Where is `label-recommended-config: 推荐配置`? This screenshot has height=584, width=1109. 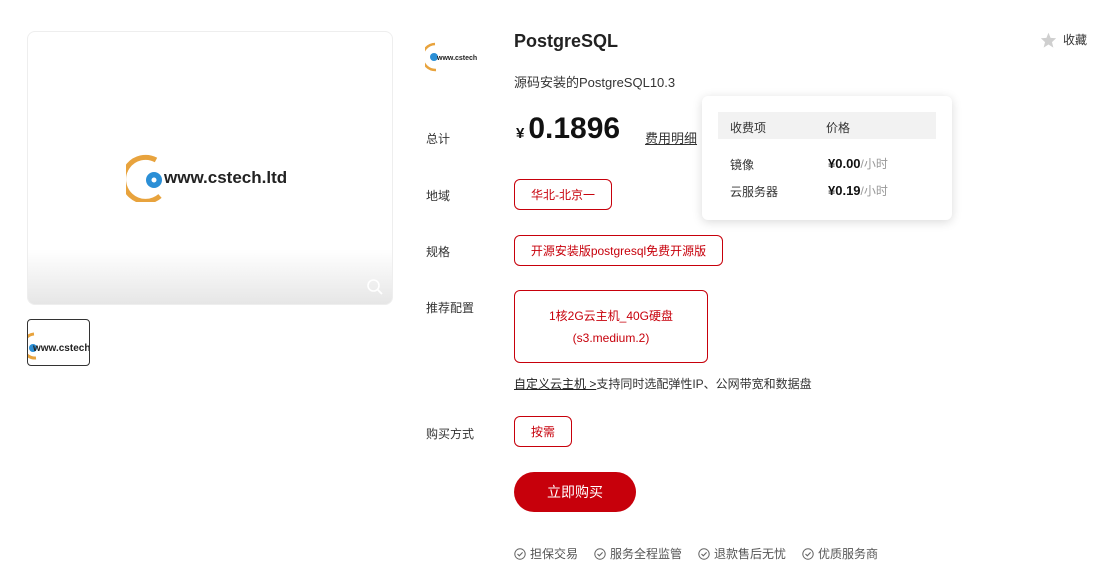
label-recommended-config: 推荐配置 is located at coordinates (450, 308).